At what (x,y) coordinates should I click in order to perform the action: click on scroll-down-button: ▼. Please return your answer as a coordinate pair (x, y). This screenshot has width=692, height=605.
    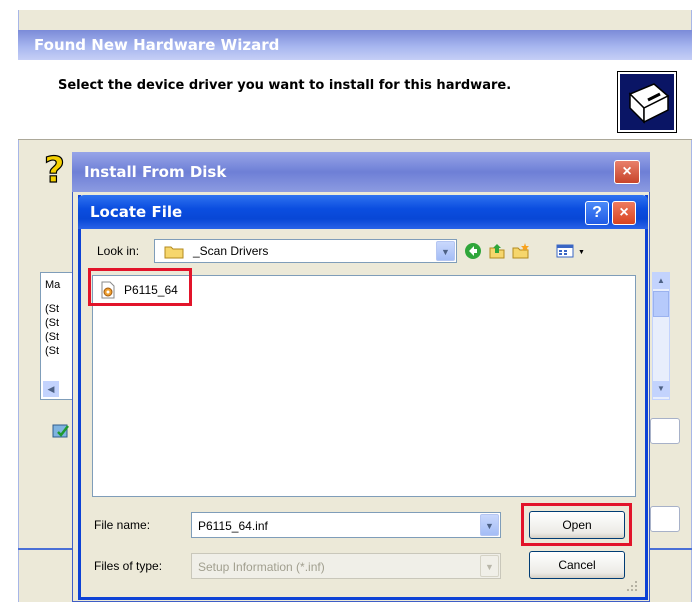
    Looking at the image, I should click on (661, 389).